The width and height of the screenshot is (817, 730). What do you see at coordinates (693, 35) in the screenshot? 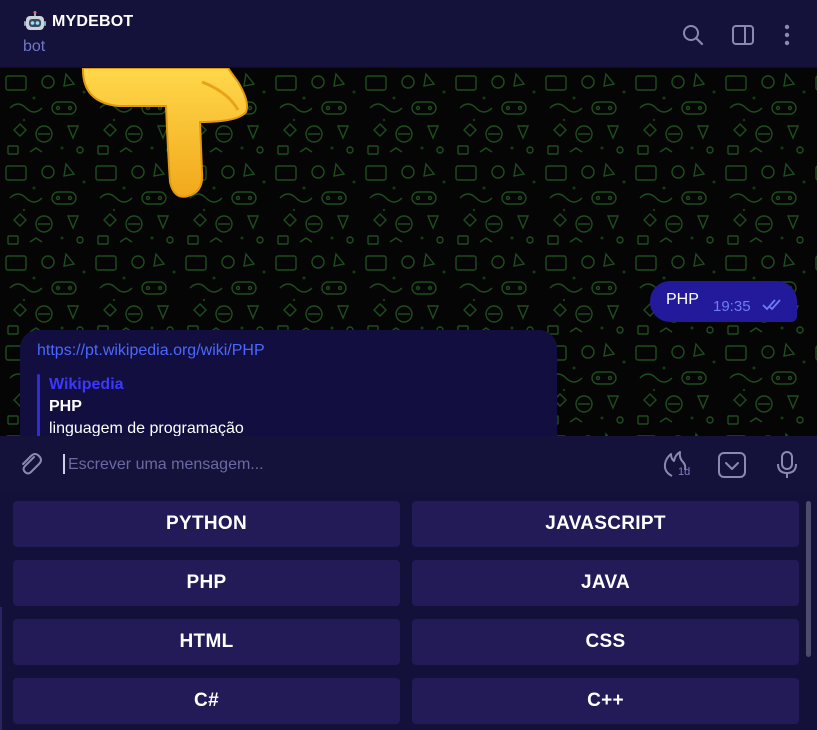
I see `search-icon` at bounding box center [693, 35].